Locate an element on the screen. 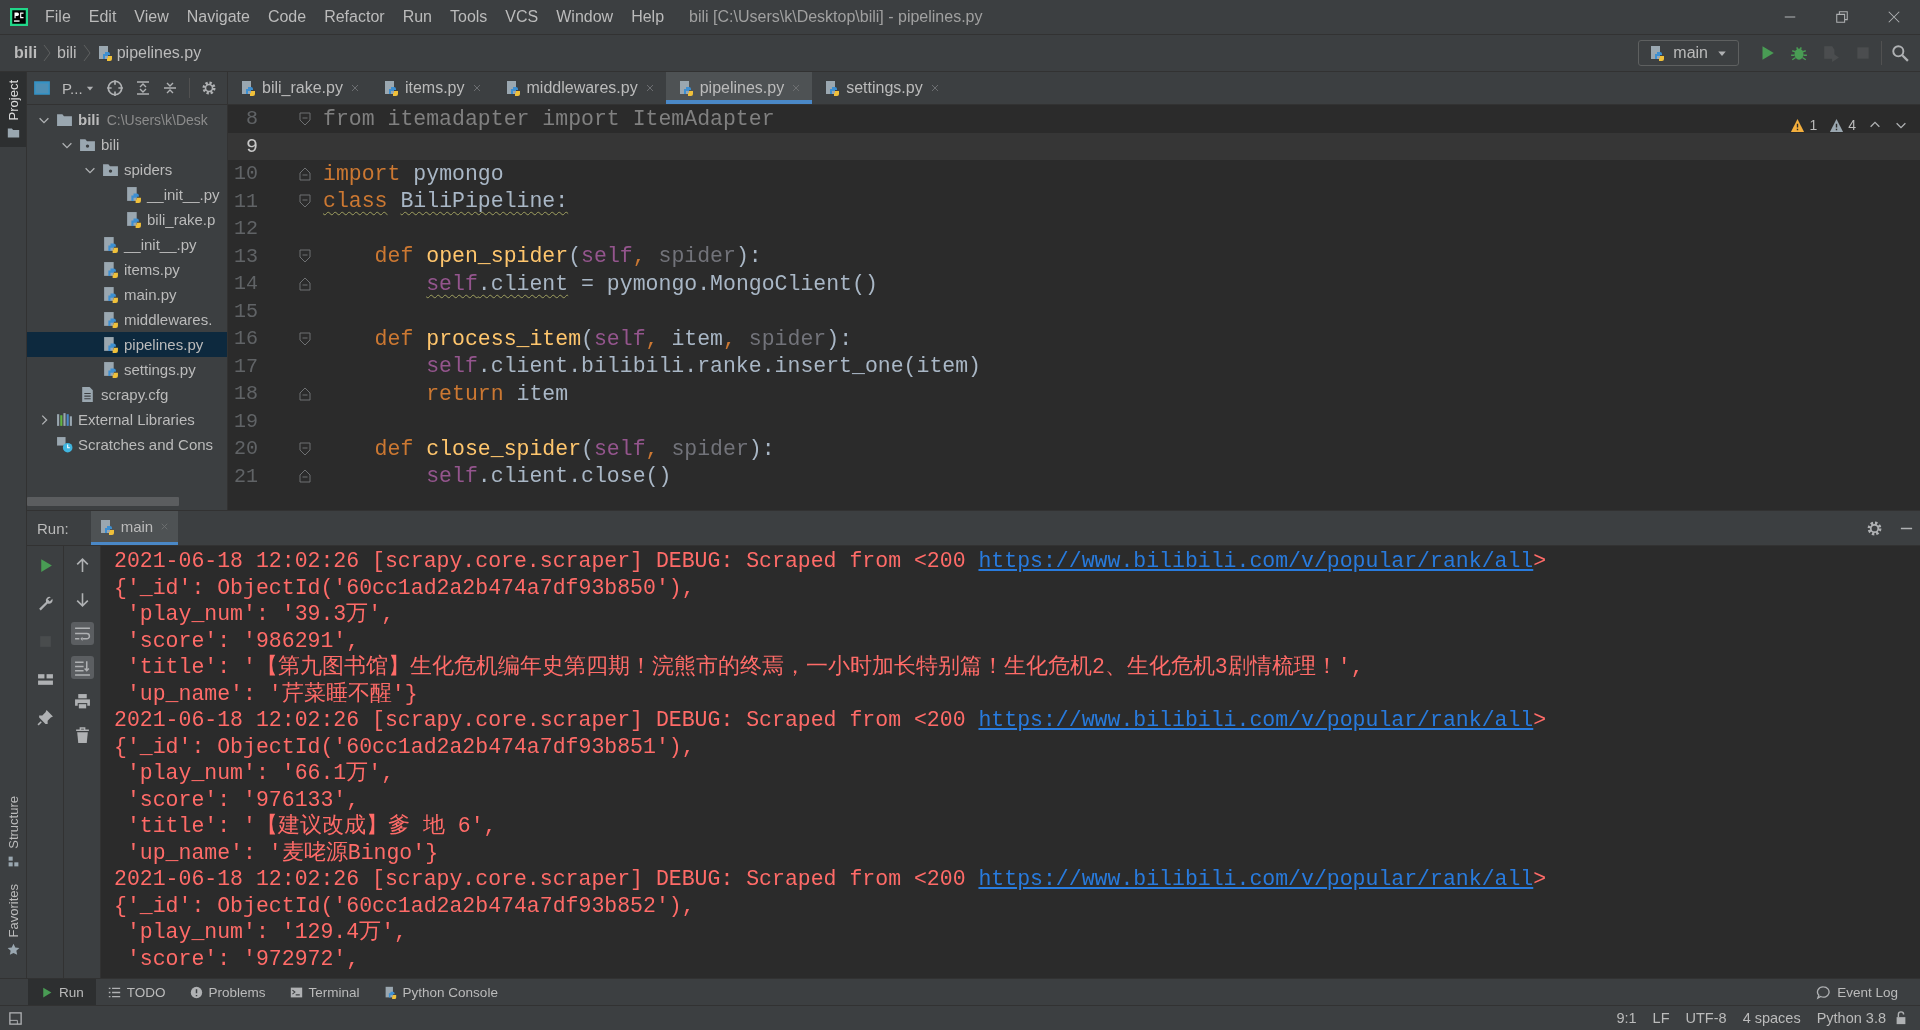 Image resolution: width=1920 pixels, height=1030 pixels. line-number: 16 is located at coordinates (245, 339).